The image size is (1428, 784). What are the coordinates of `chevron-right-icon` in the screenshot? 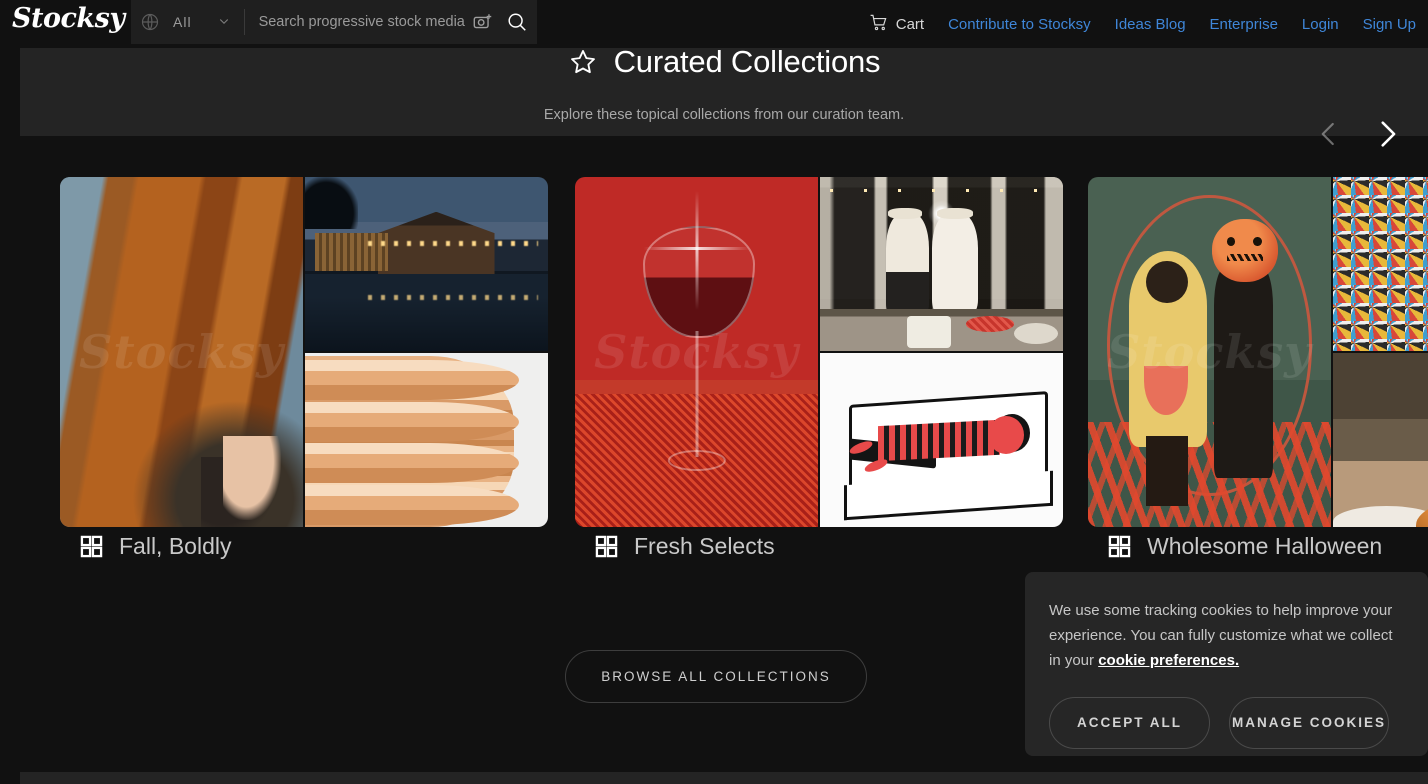 It's located at (1387, 136).